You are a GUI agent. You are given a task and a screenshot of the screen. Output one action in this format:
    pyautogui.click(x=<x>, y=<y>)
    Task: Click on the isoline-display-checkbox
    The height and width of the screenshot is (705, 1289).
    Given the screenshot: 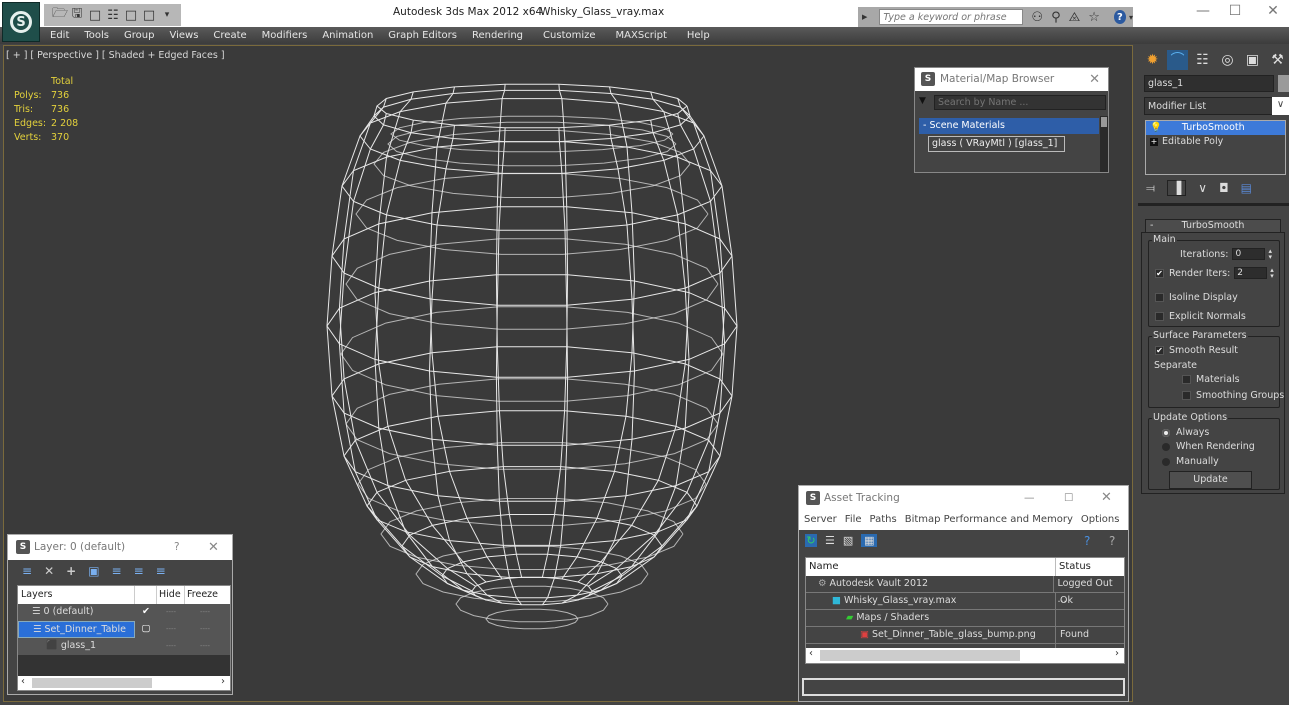 What is the action you would take?
    pyautogui.click(x=1159, y=297)
    